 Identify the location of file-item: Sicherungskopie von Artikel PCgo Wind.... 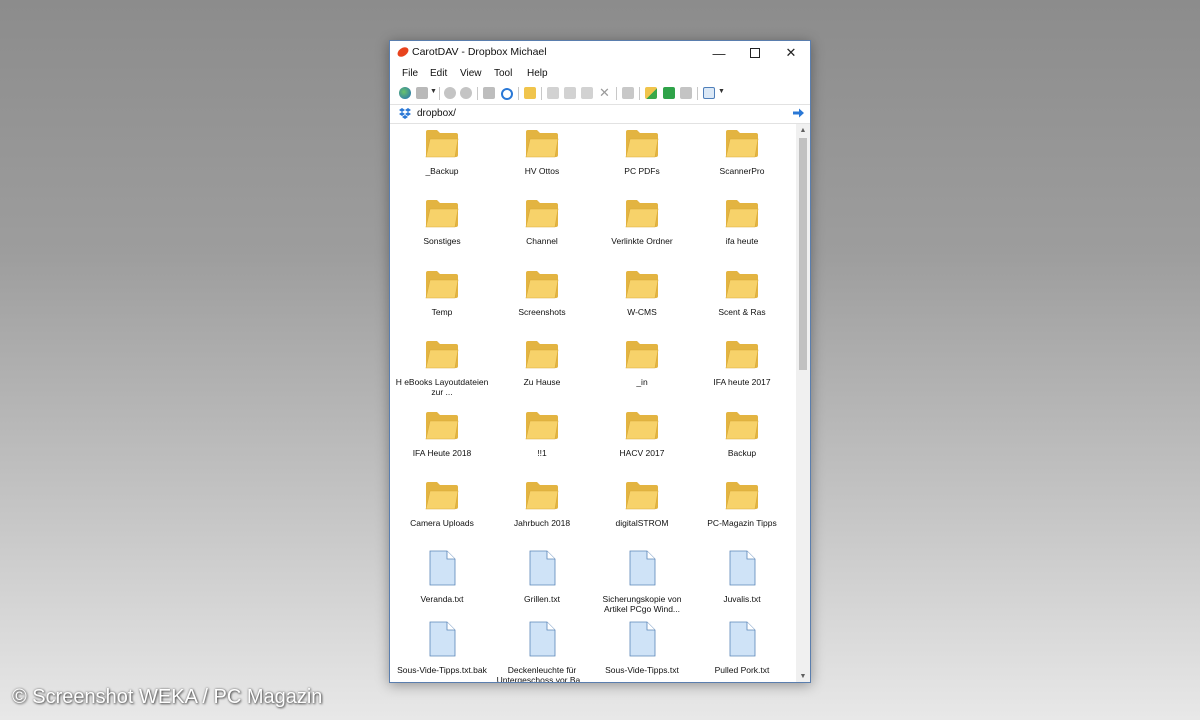
(642, 581).